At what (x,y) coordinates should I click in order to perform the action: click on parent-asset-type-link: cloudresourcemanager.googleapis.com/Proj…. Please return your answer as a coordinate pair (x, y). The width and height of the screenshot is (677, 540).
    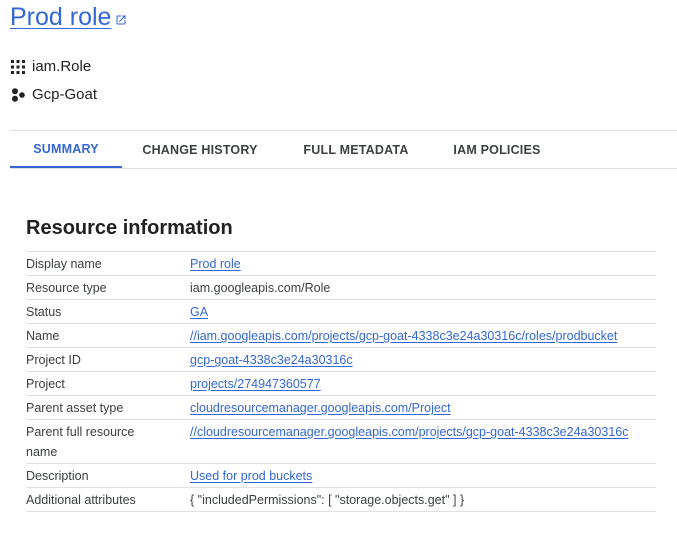
    Looking at the image, I should click on (320, 408).